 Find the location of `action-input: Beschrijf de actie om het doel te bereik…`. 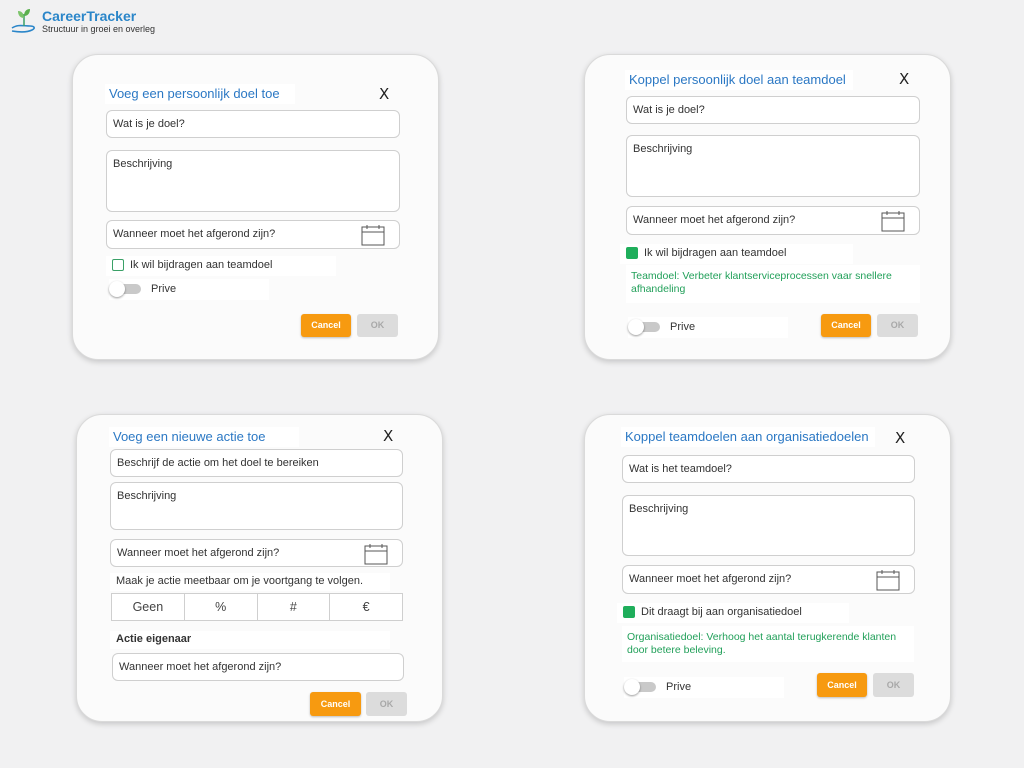

action-input: Beschrijf de actie om het doel te bereik… is located at coordinates (256, 463).